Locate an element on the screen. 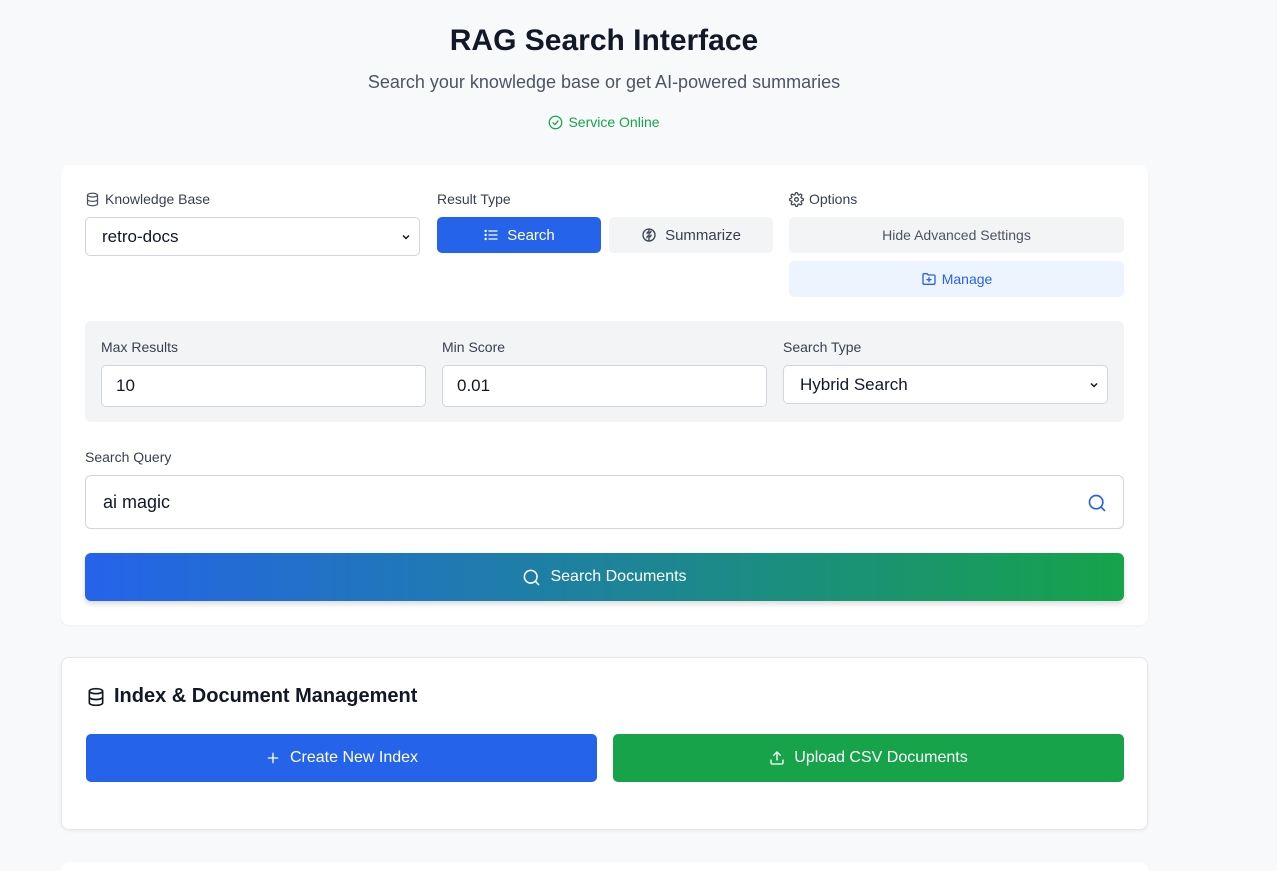 The width and height of the screenshot is (1277, 871). service-status: Service Online is located at coordinates (604, 122).